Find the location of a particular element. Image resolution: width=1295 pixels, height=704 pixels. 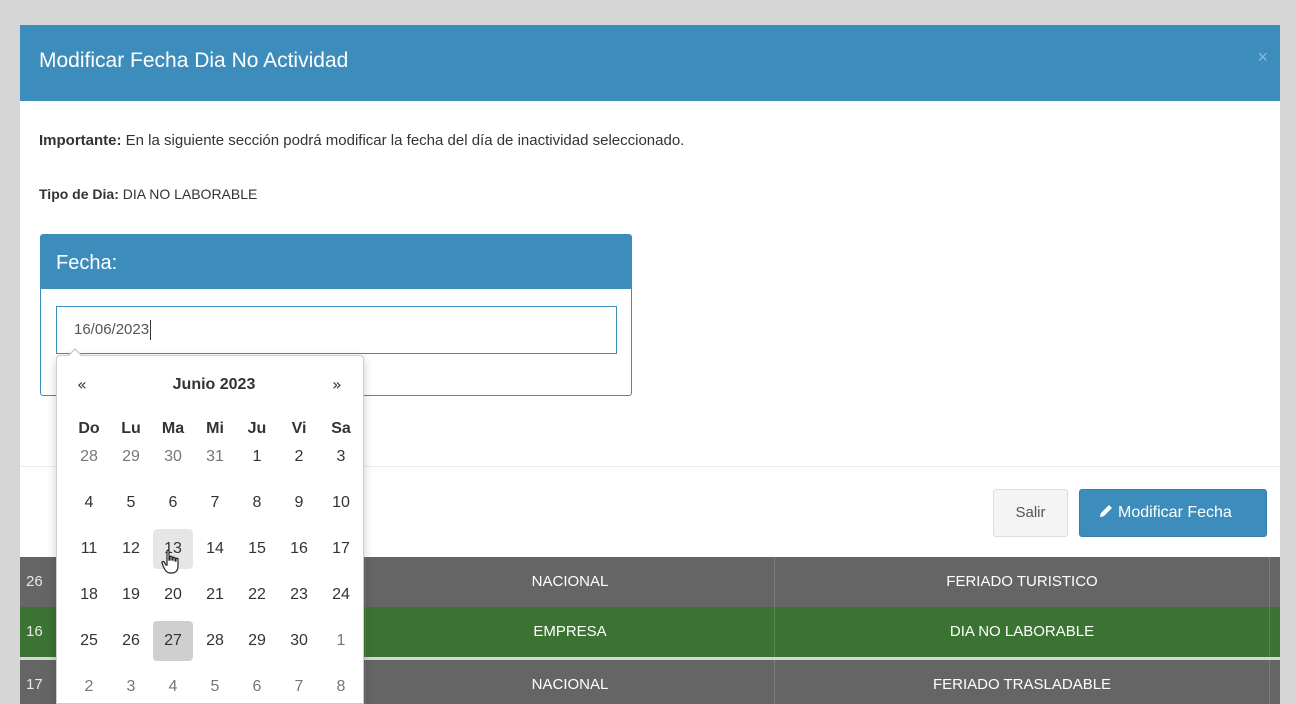

date-input-value: 16/06/2023 is located at coordinates (112, 329).